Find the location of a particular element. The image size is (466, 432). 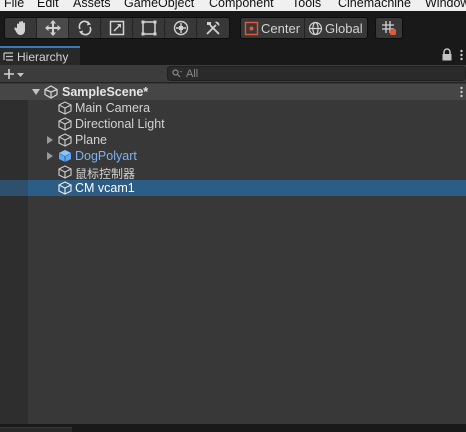

scene-row: SampleScene* is located at coordinates (233, 92).